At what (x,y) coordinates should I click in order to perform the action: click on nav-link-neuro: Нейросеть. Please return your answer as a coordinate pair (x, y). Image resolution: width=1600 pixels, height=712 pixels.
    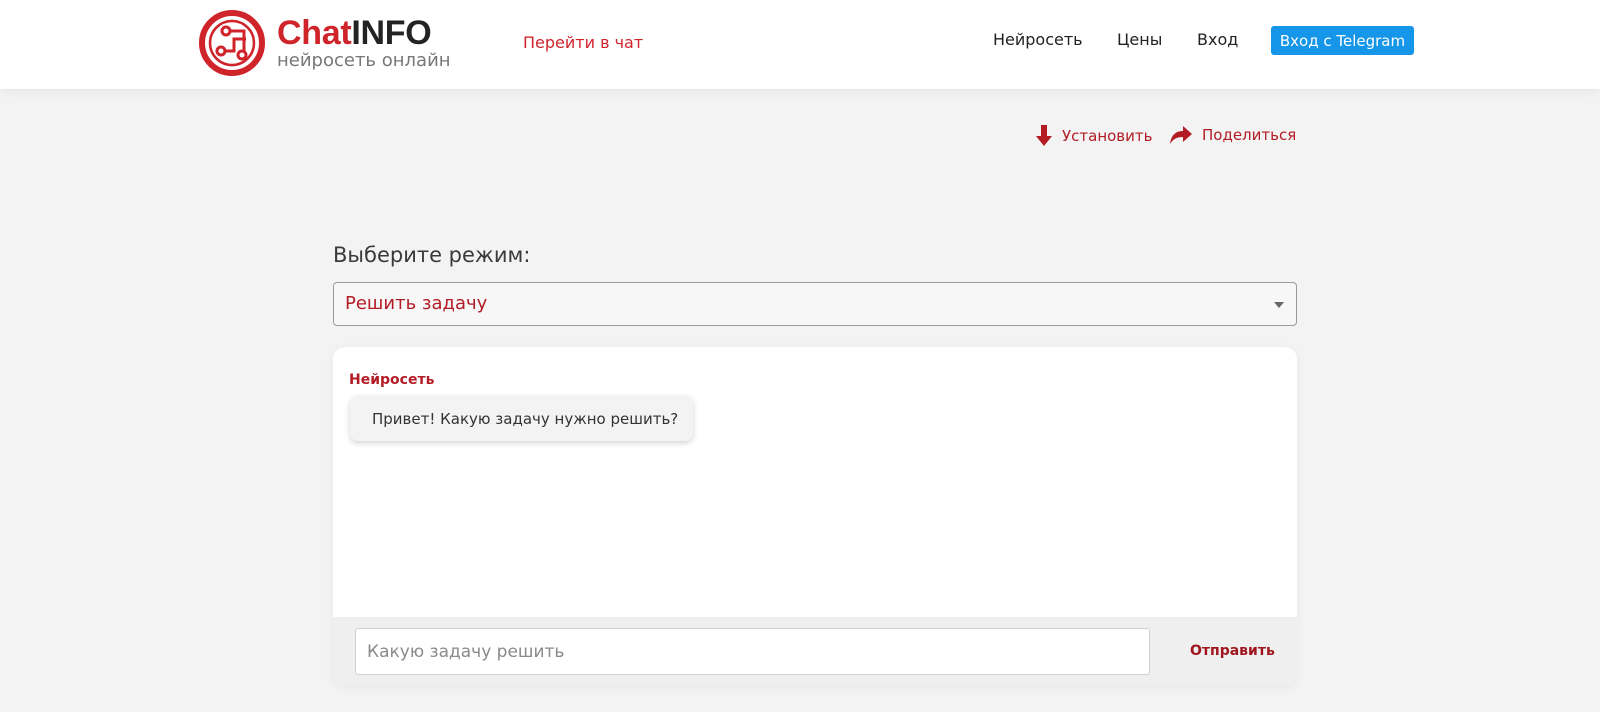
    Looking at the image, I should click on (1038, 40).